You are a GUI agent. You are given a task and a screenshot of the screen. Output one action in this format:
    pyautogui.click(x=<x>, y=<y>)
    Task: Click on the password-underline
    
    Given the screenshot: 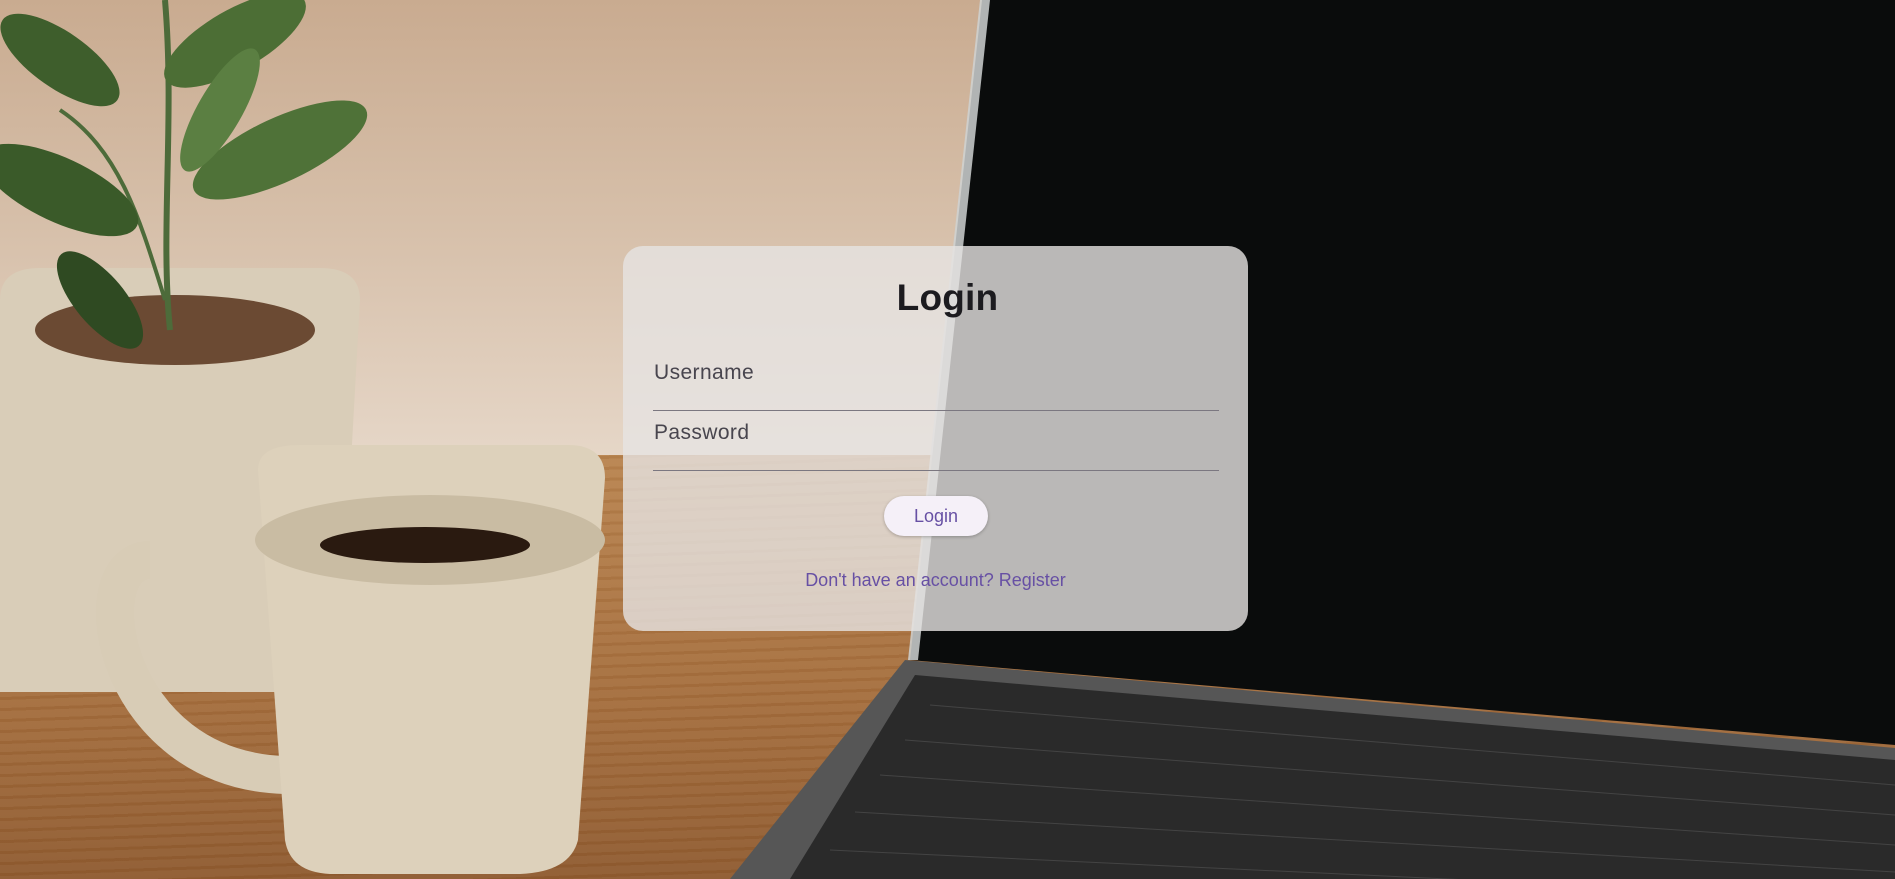 What is the action you would take?
    pyautogui.click(x=936, y=470)
    